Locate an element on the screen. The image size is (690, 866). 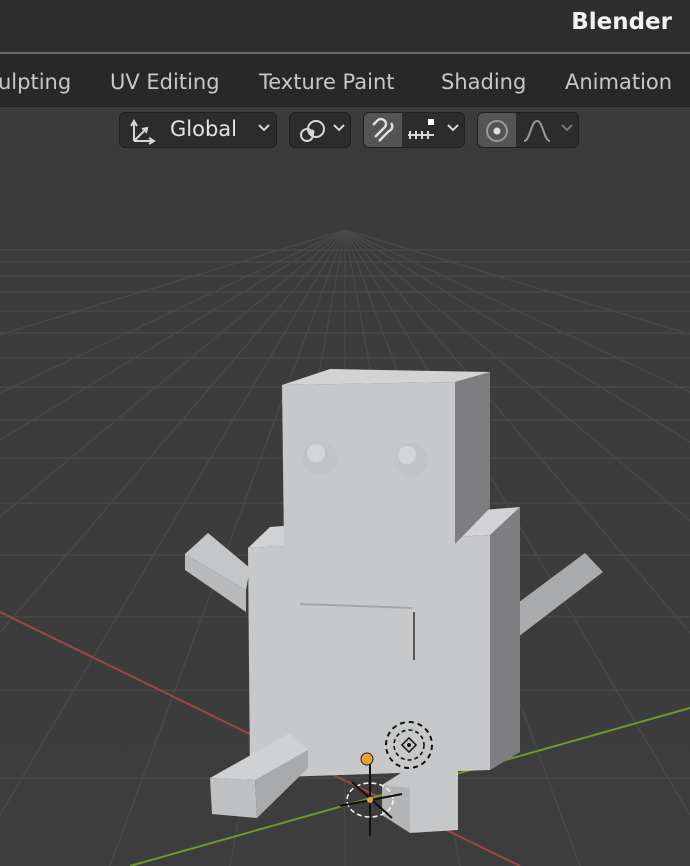
pivot-point-icon is located at coordinates (313, 133).